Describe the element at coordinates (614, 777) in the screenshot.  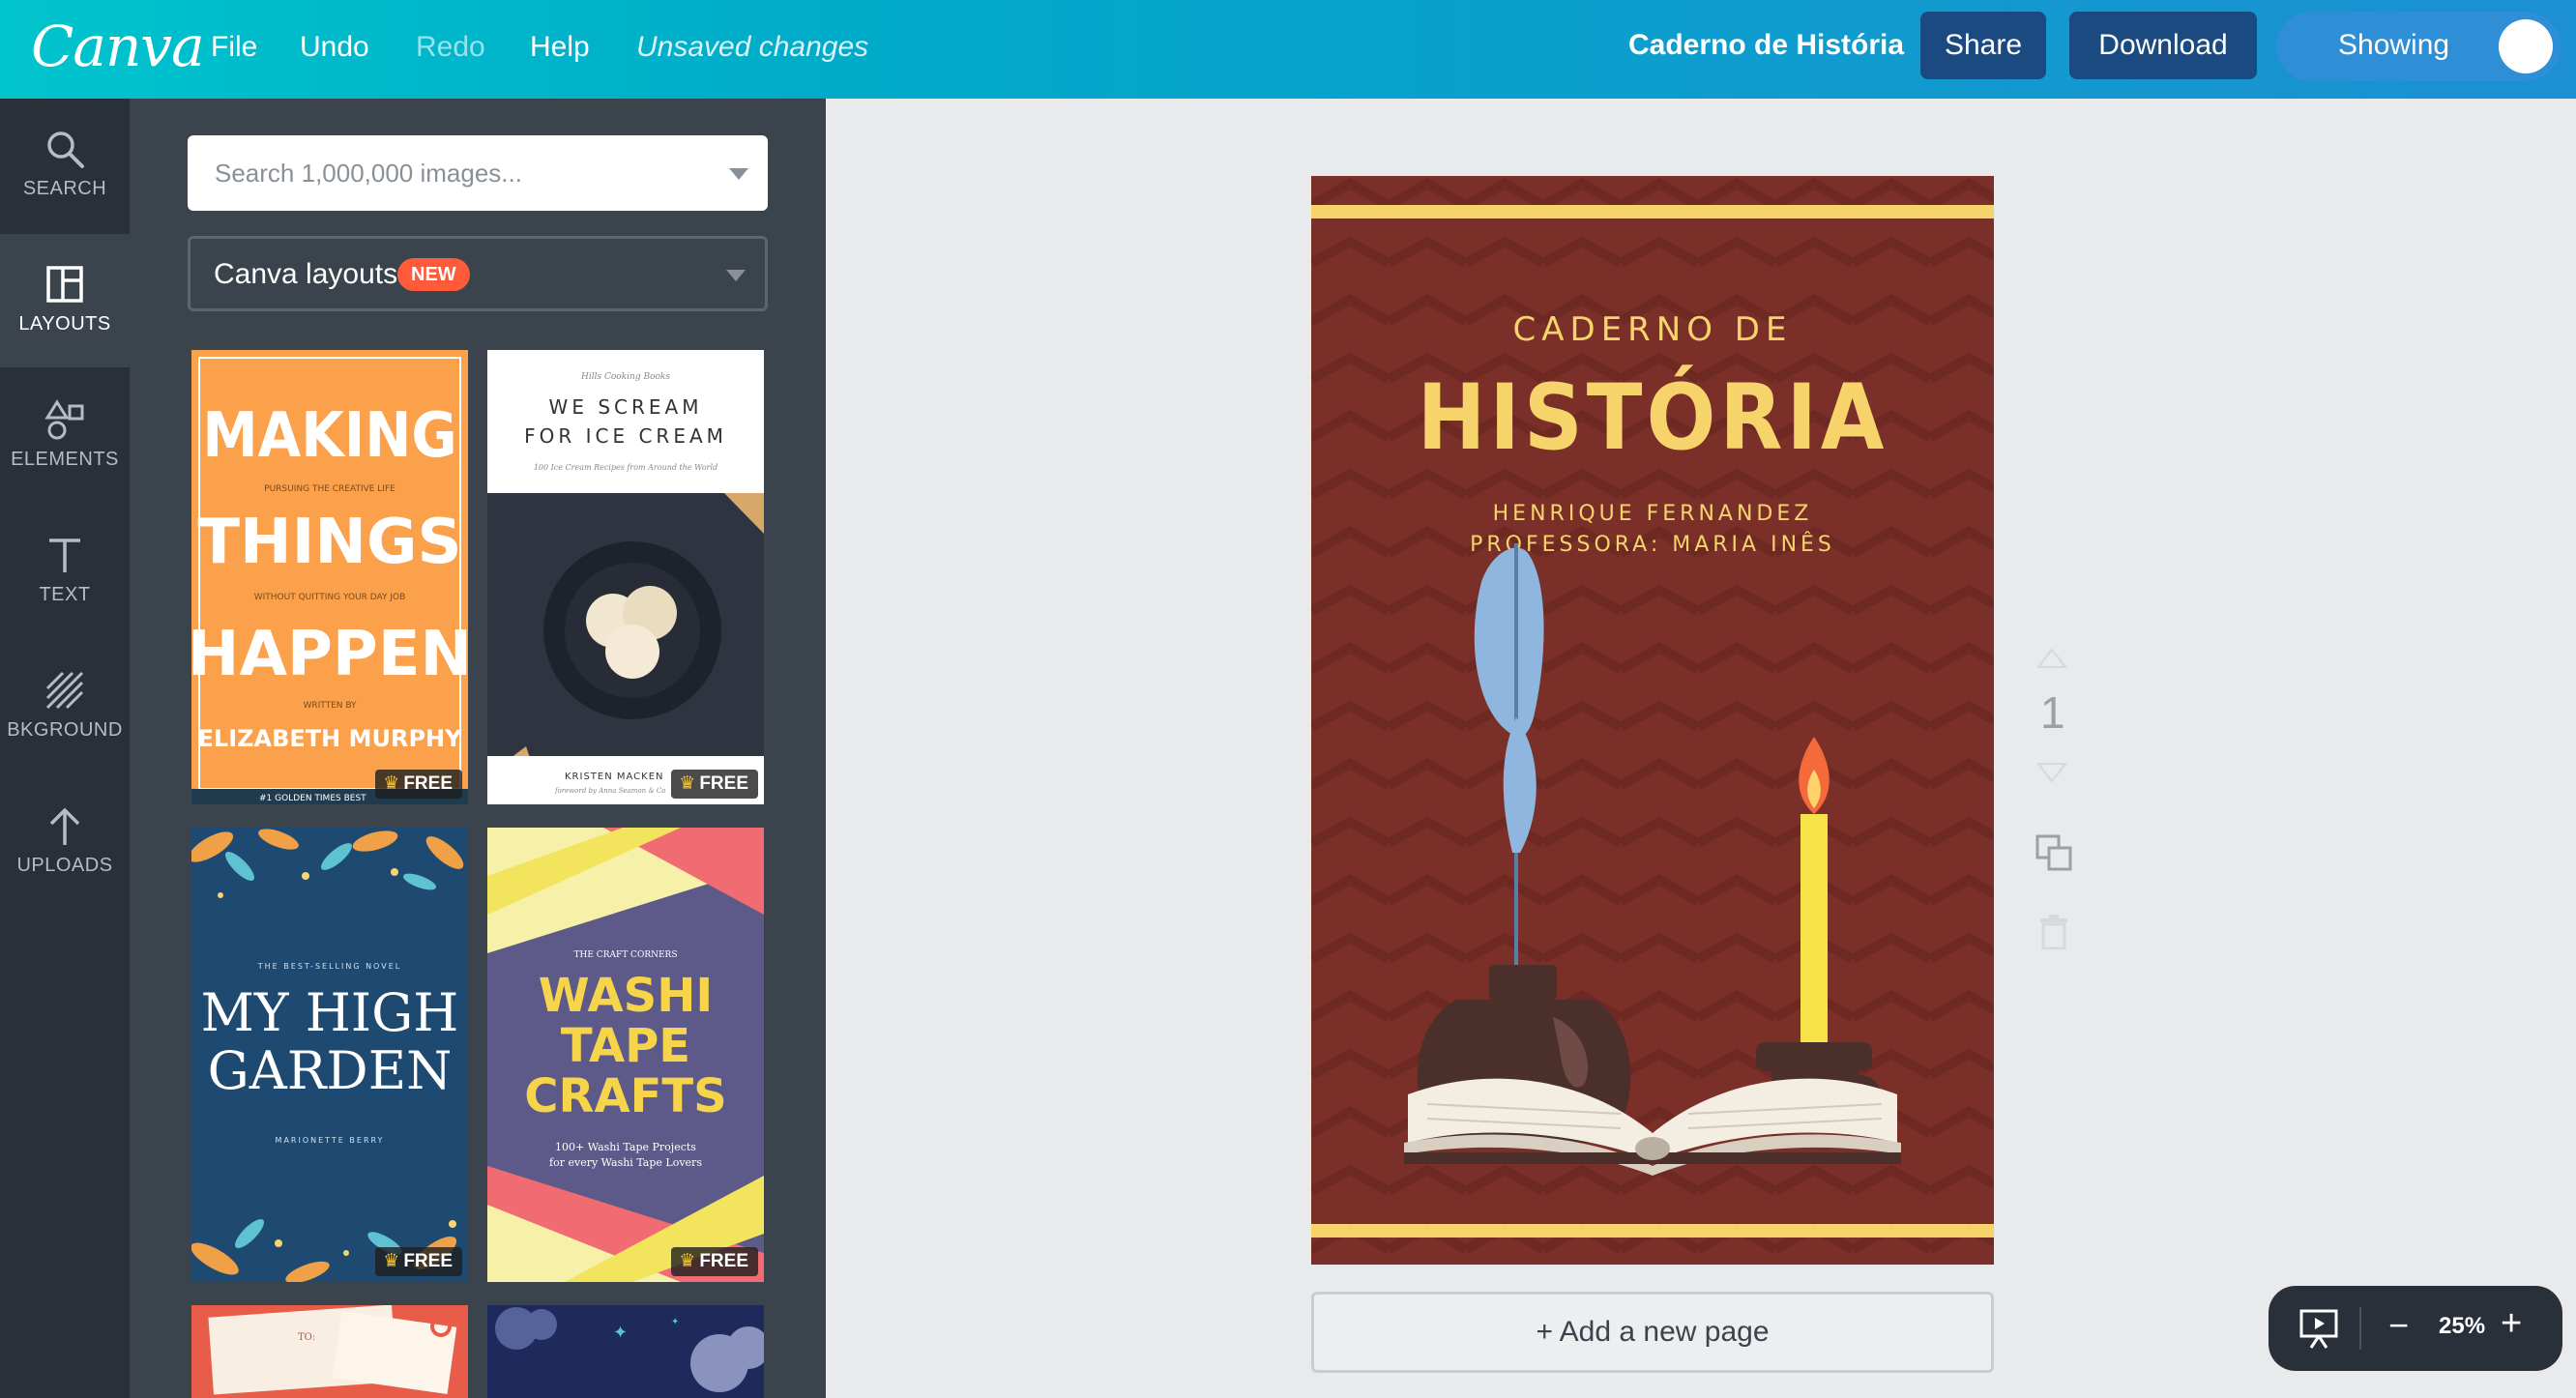
I see `thumb-text: KRISTEN MACKEN` at that location.